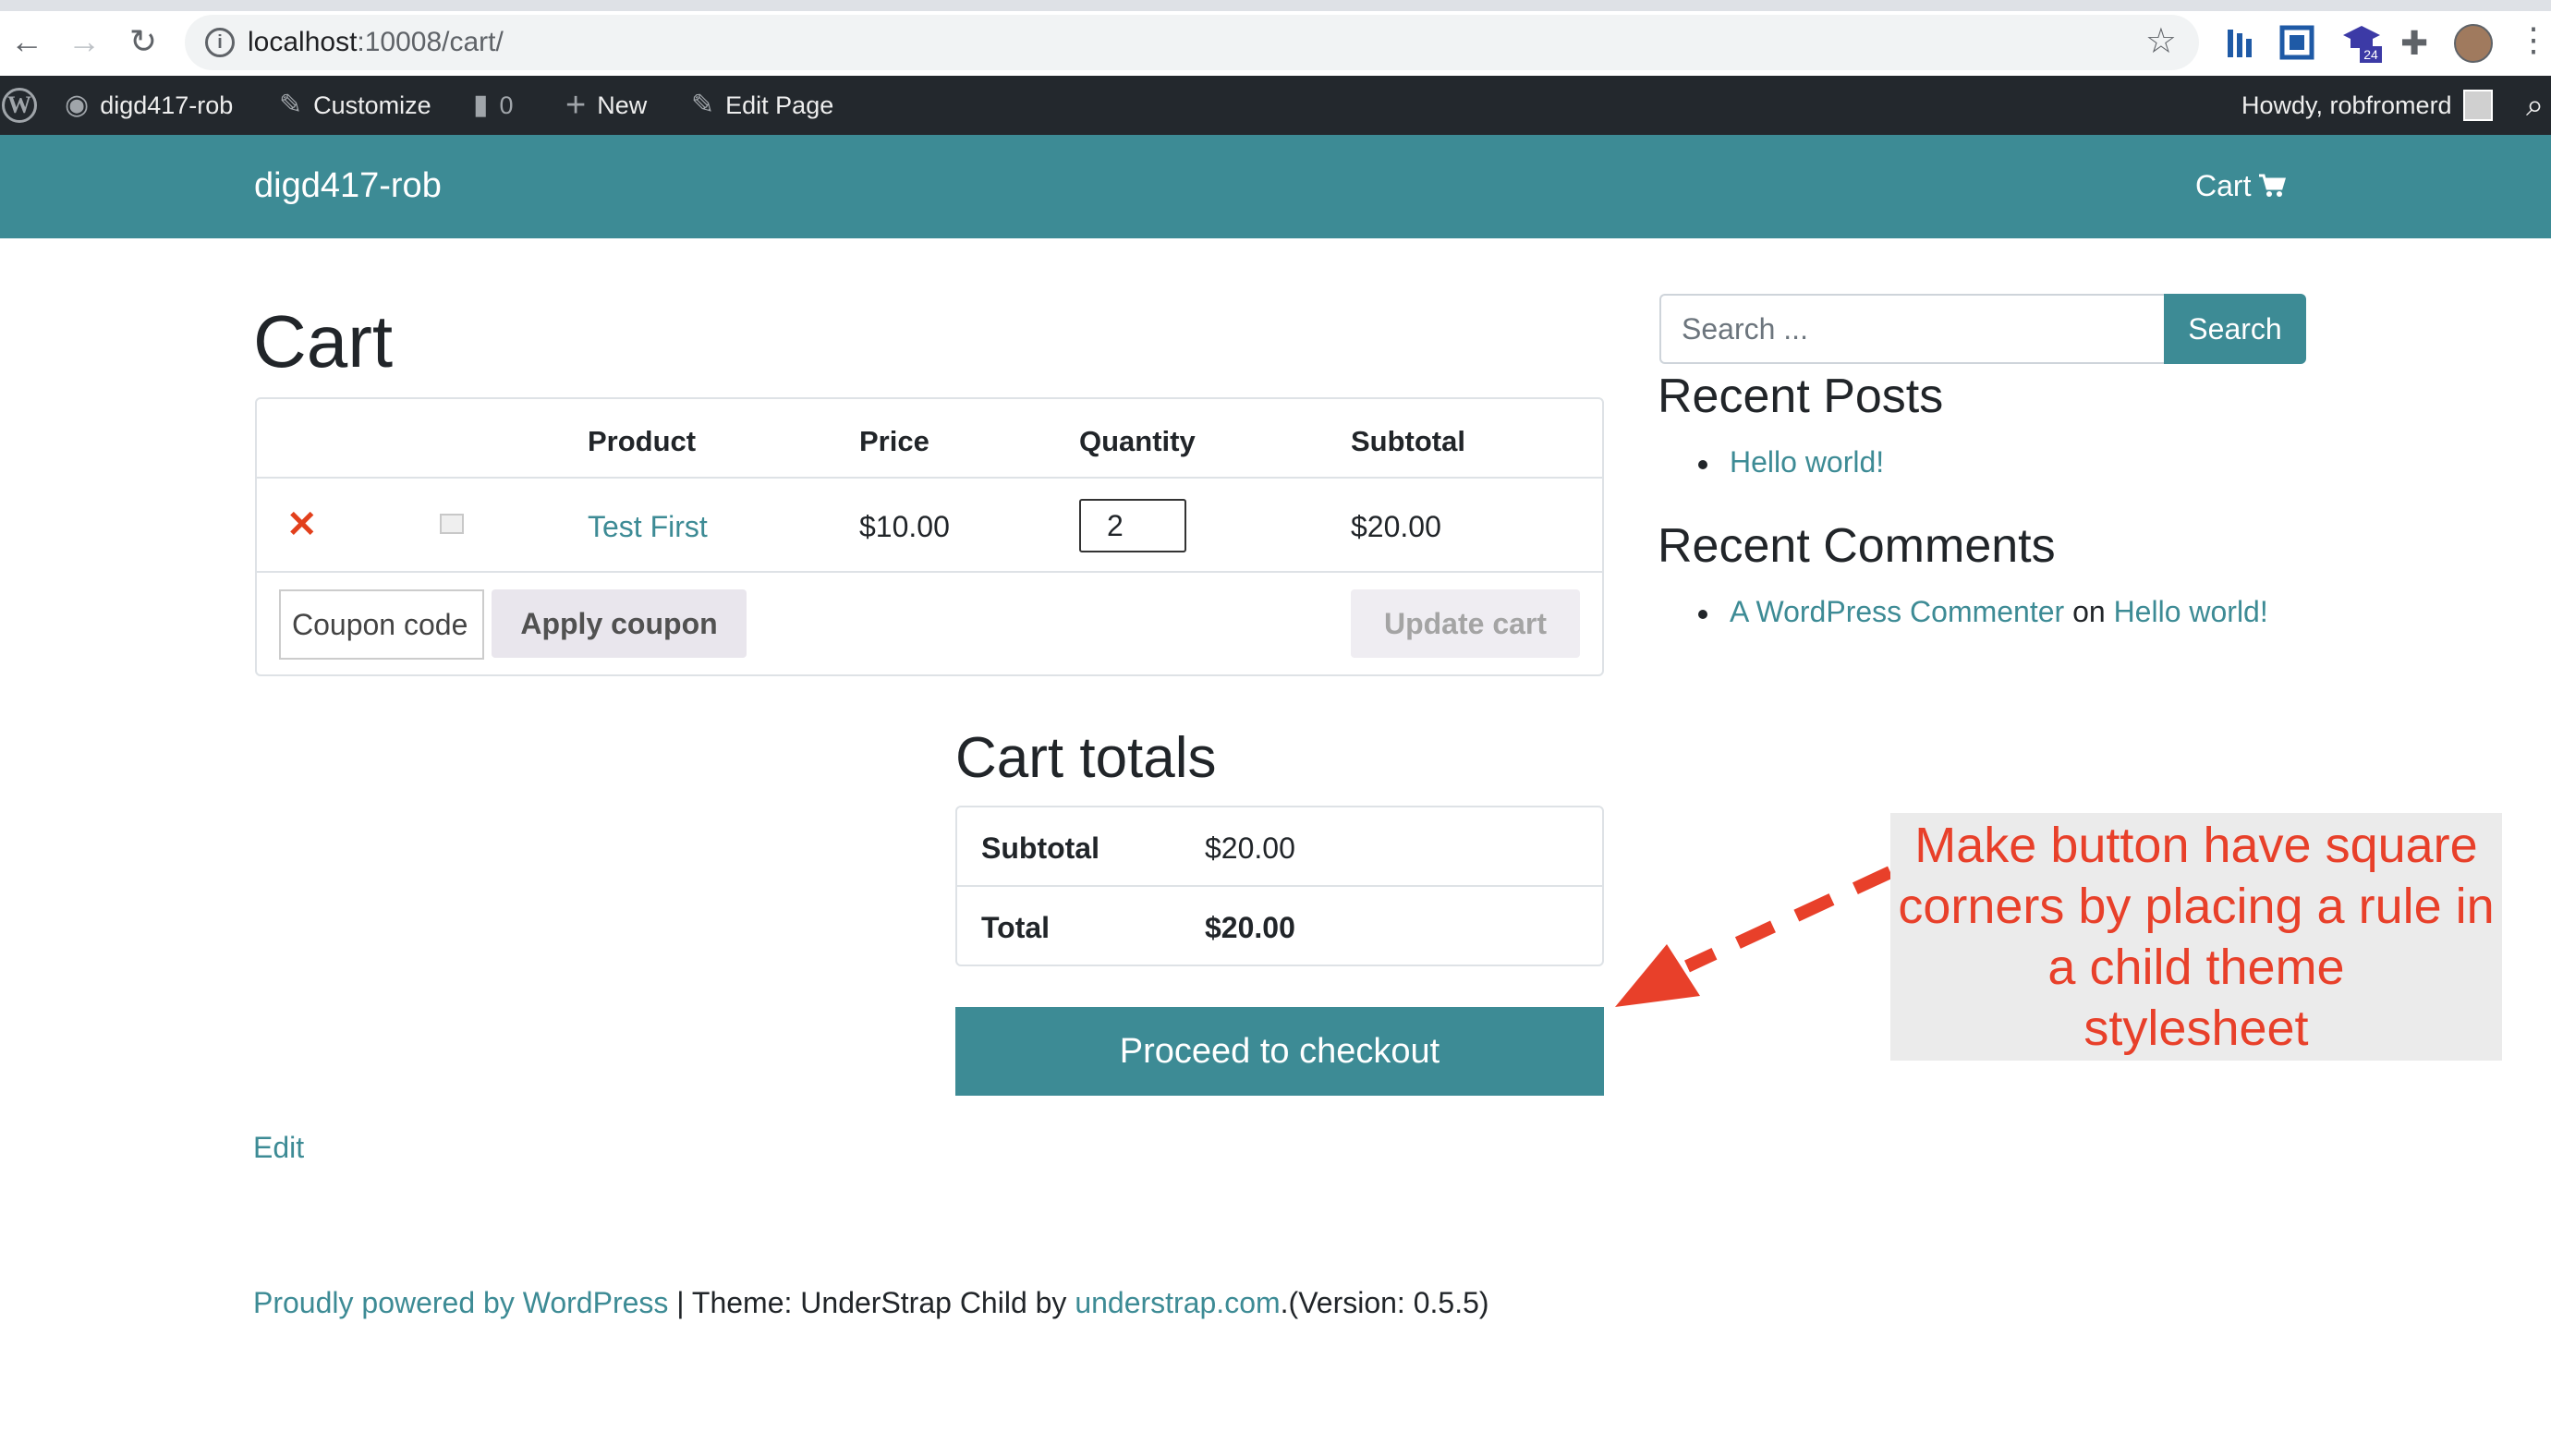 This screenshot has height=1456, width=2551. I want to click on comment-on-text: on, so click(2089, 611).